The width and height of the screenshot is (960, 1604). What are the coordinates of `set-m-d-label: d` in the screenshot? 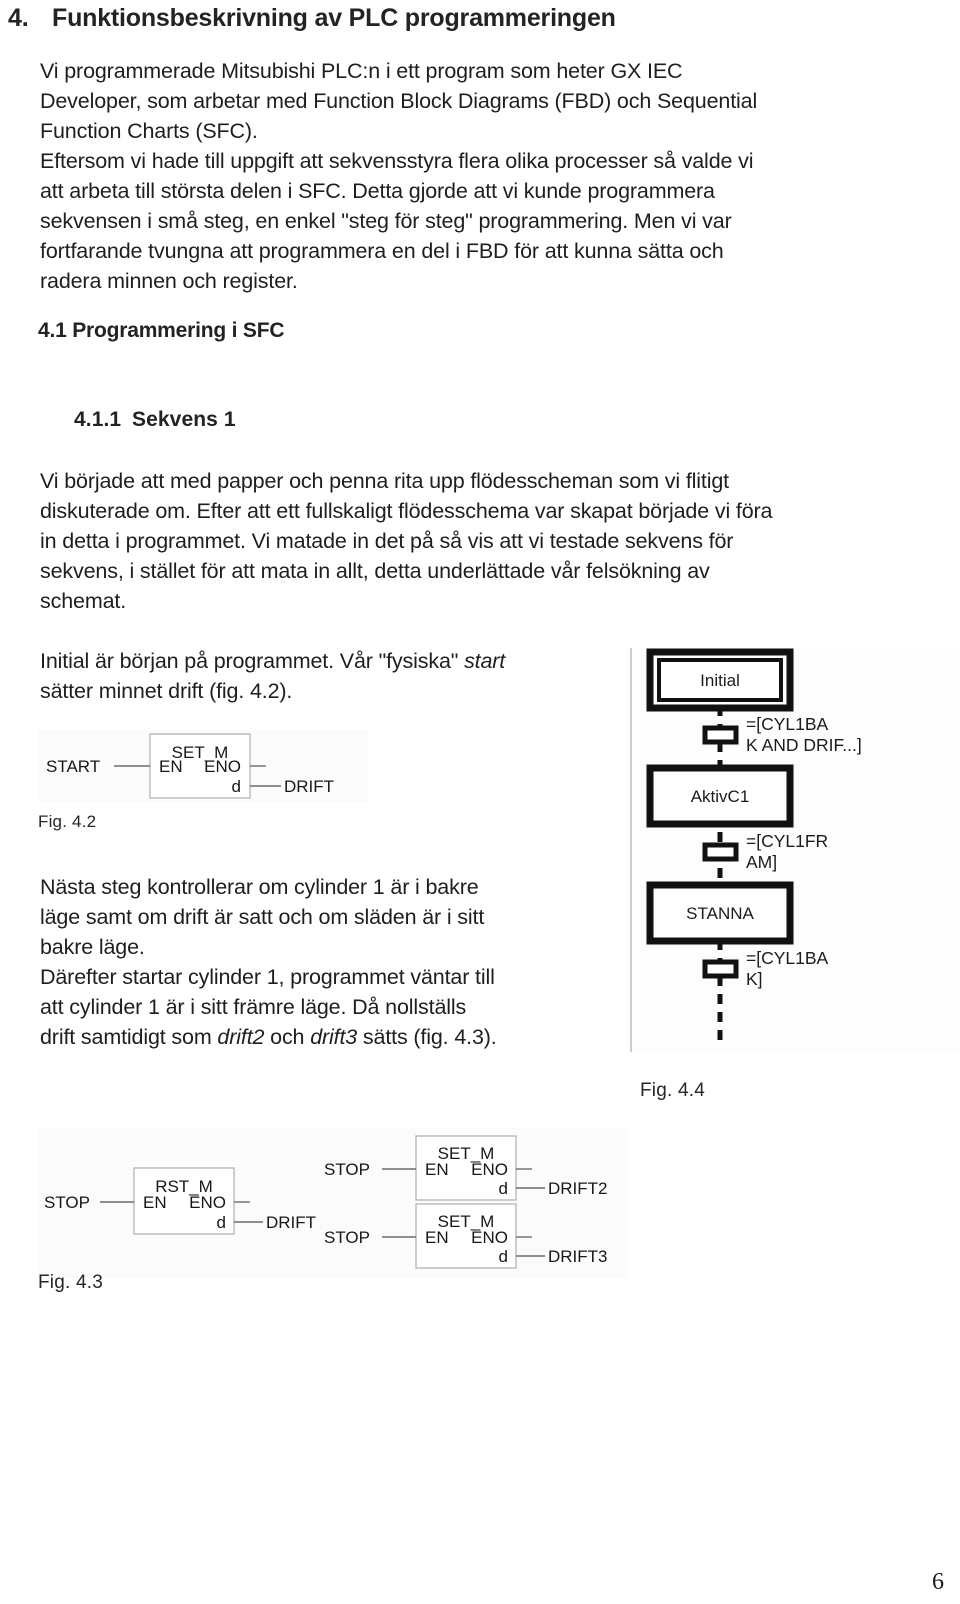 It's located at (236, 786).